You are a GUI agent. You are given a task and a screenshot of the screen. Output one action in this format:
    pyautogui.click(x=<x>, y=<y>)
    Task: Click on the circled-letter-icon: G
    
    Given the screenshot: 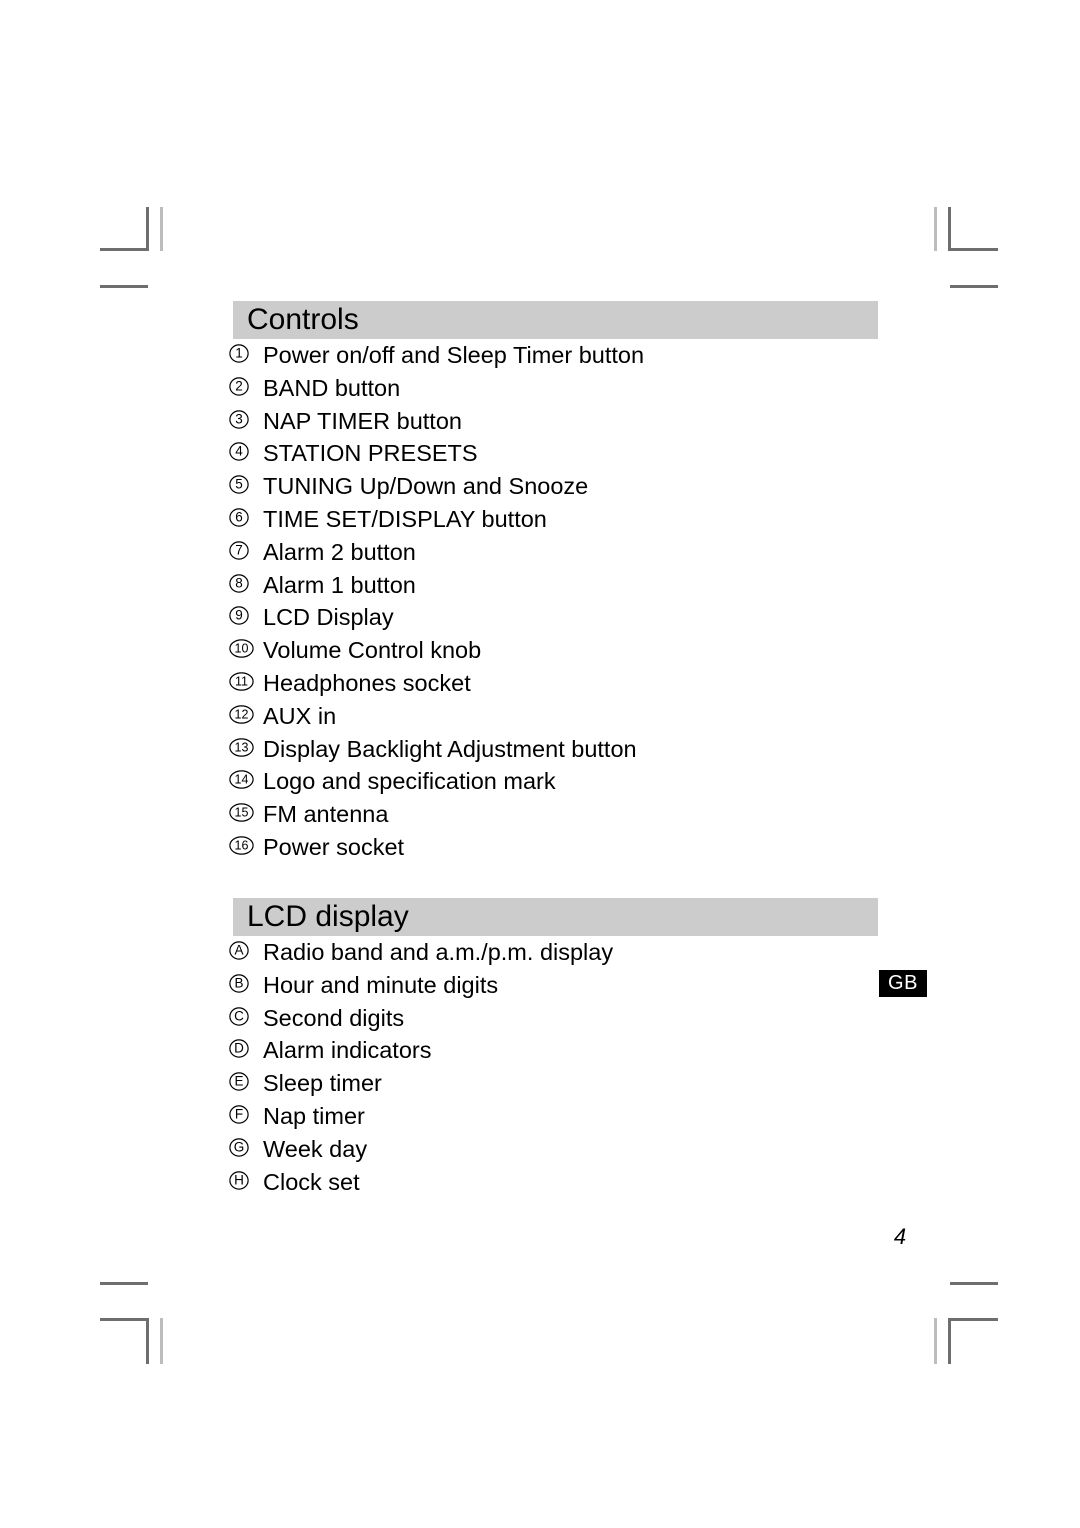 What is the action you would take?
    pyautogui.click(x=246, y=1146)
    